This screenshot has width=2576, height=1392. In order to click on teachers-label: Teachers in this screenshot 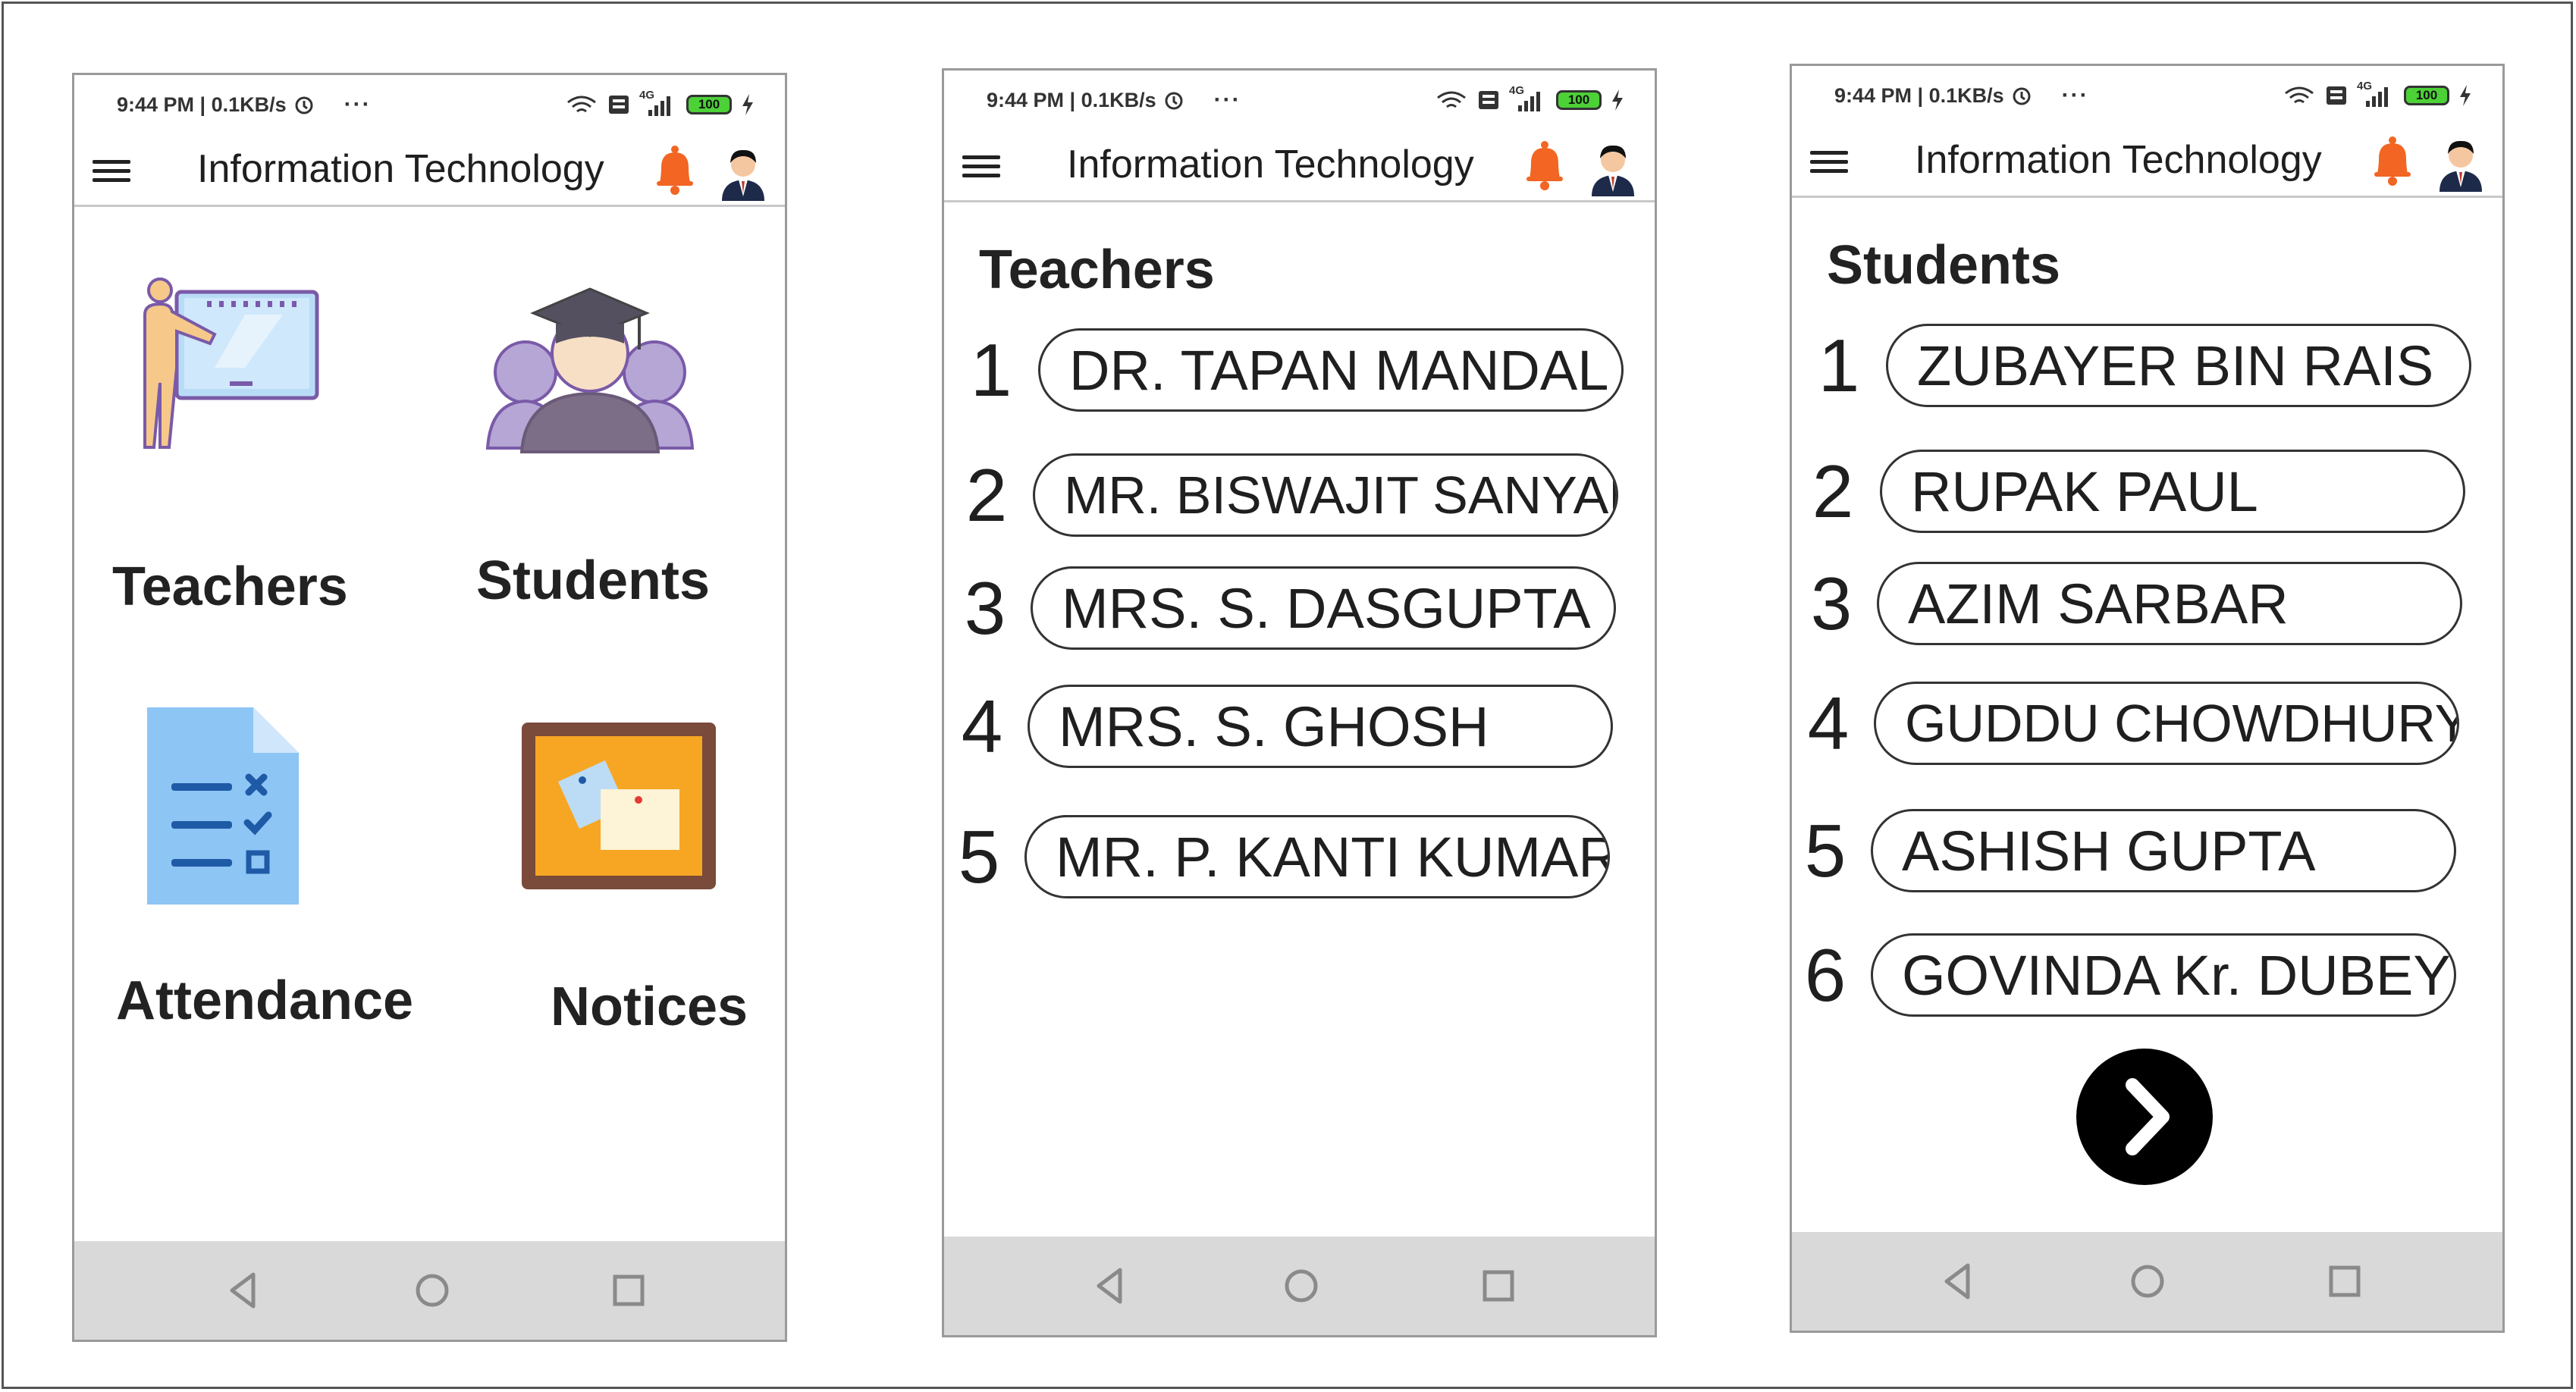, I will do `click(230, 586)`.